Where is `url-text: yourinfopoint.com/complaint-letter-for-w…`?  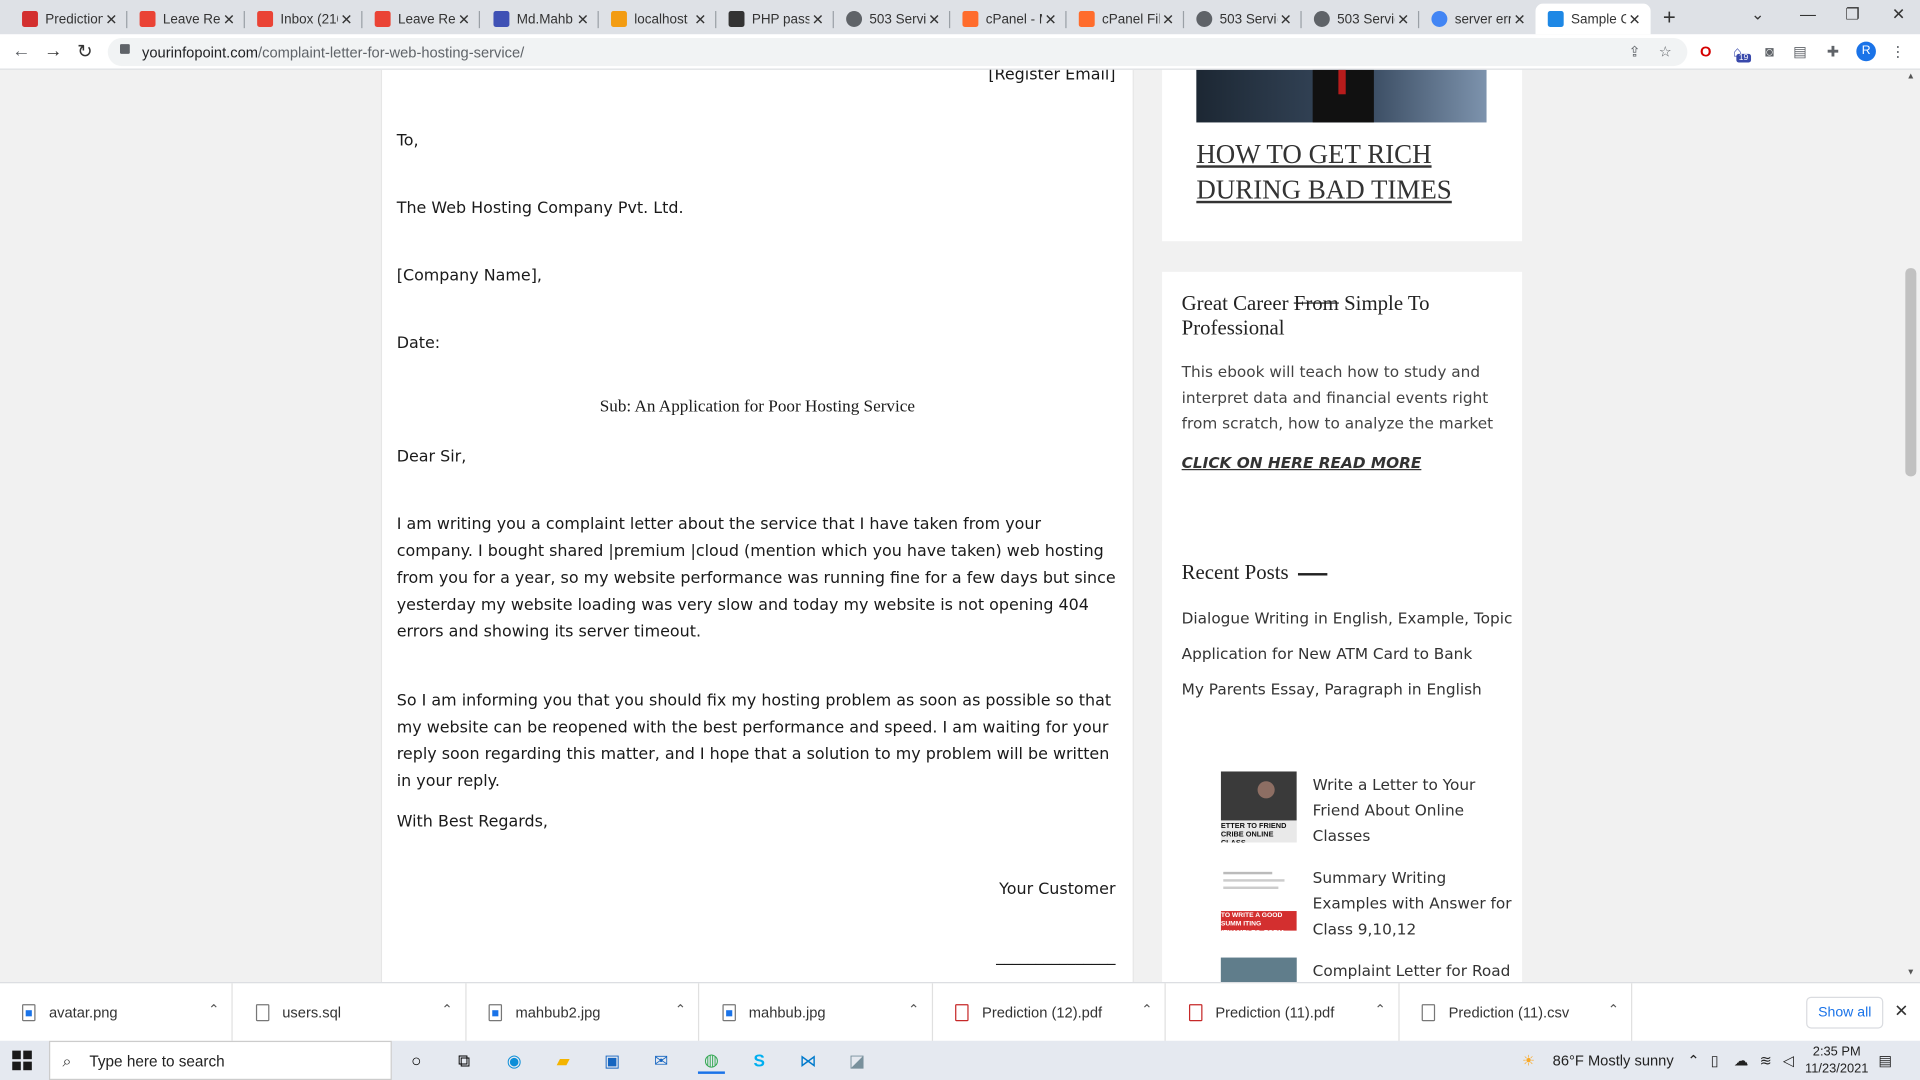
url-text: yourinfopoint.com/complaint-letter-for-w… is located at coordinates (333, 52).